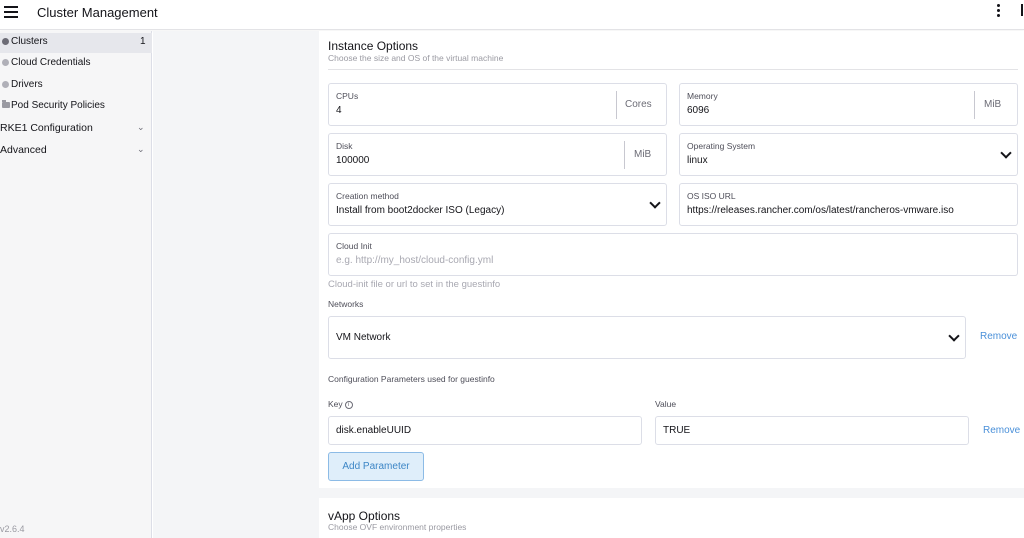 The height and width of the screenshot is (538, 1024). I want to click on disk-value: 100000, so click(352, 160).